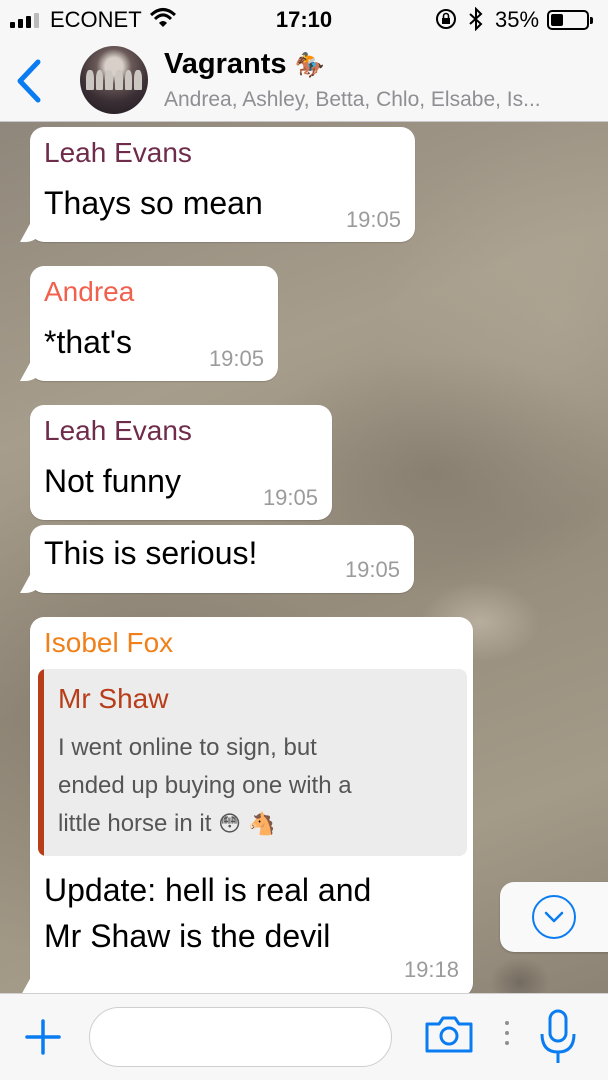 The height and width of the screenshot is (1080, 608). Describe the element at coordinates (88, 342) in the screenshot. I see `message-text: *that's` at that location.